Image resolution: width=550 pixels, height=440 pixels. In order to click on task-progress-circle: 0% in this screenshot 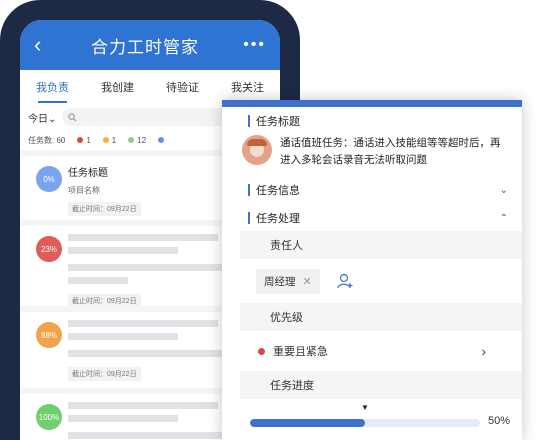, I will do `click(49, 179)`.